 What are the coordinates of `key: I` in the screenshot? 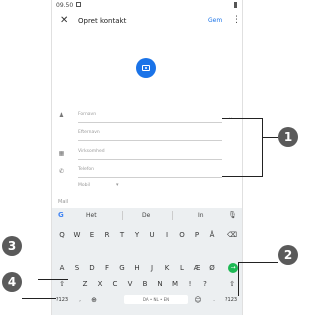 It's located at (167, 235).